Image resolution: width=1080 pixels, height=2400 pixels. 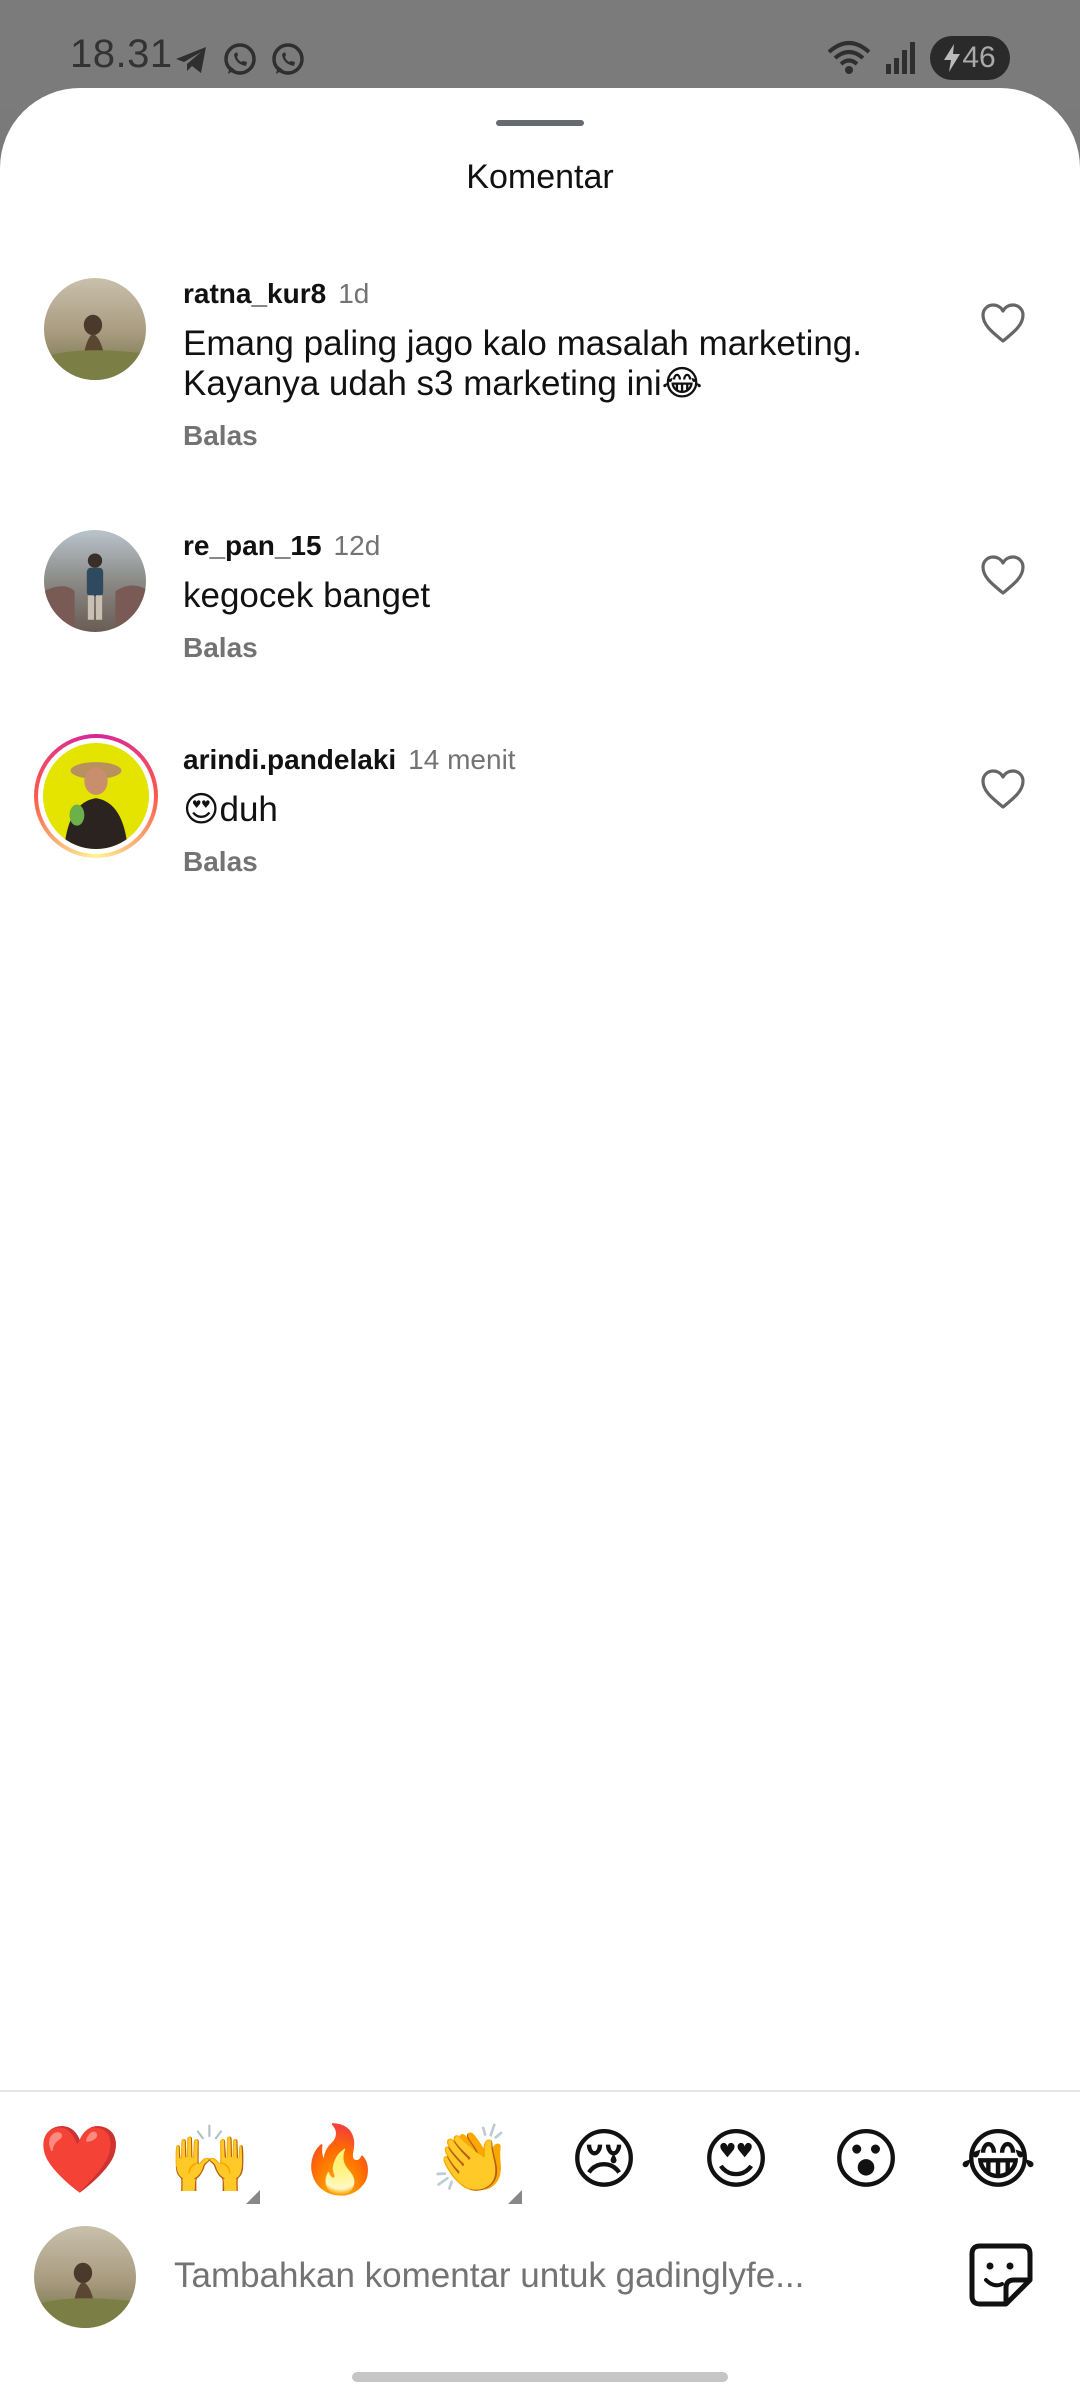 I want to click on status-notification-icons, so click(x=240, y=60).